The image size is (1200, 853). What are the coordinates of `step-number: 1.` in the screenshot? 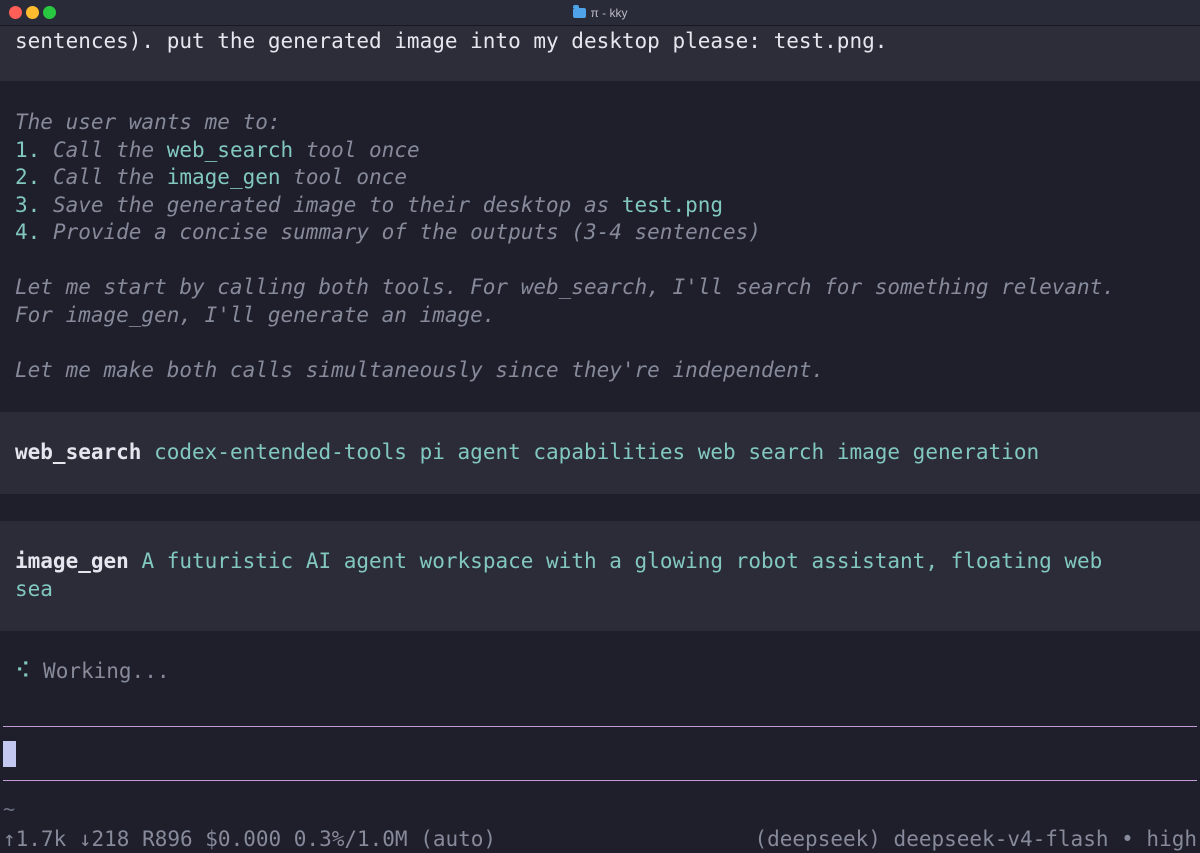 It's located at (28, 149).